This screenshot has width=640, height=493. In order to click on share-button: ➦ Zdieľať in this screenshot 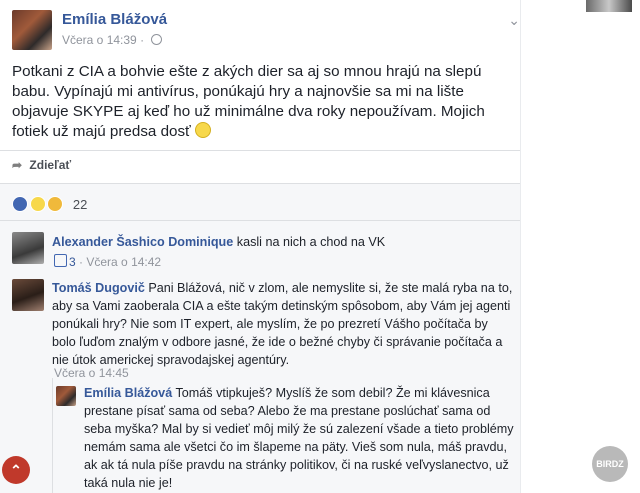, I will do `click(41, 165)`.